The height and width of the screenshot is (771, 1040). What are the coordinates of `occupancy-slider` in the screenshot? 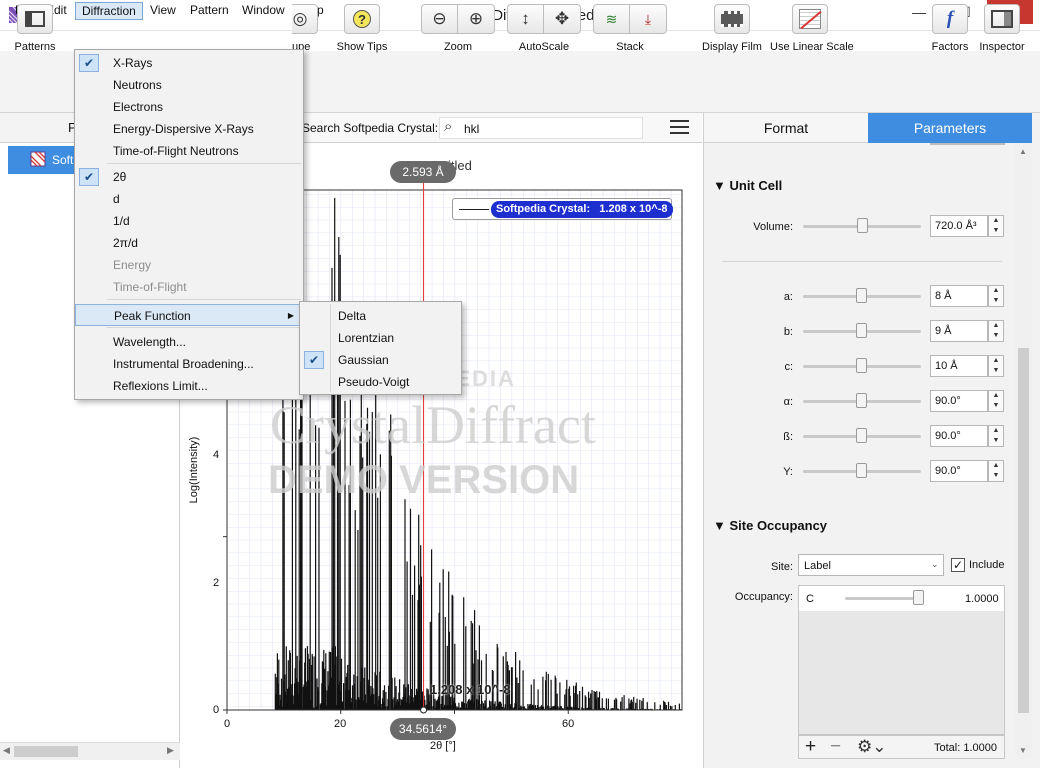 It's located at (881, 598).